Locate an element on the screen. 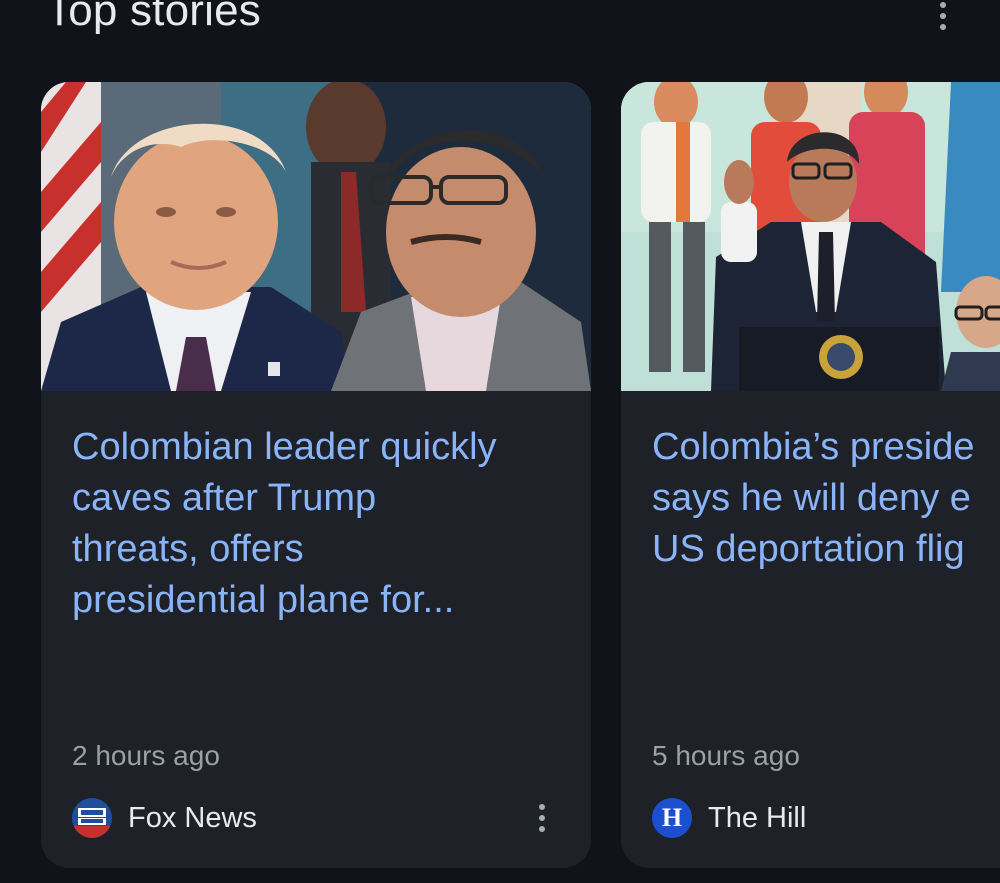 The image size is (1000, 883). story-time: 2 hours ago is located at coordinates (146, 755).